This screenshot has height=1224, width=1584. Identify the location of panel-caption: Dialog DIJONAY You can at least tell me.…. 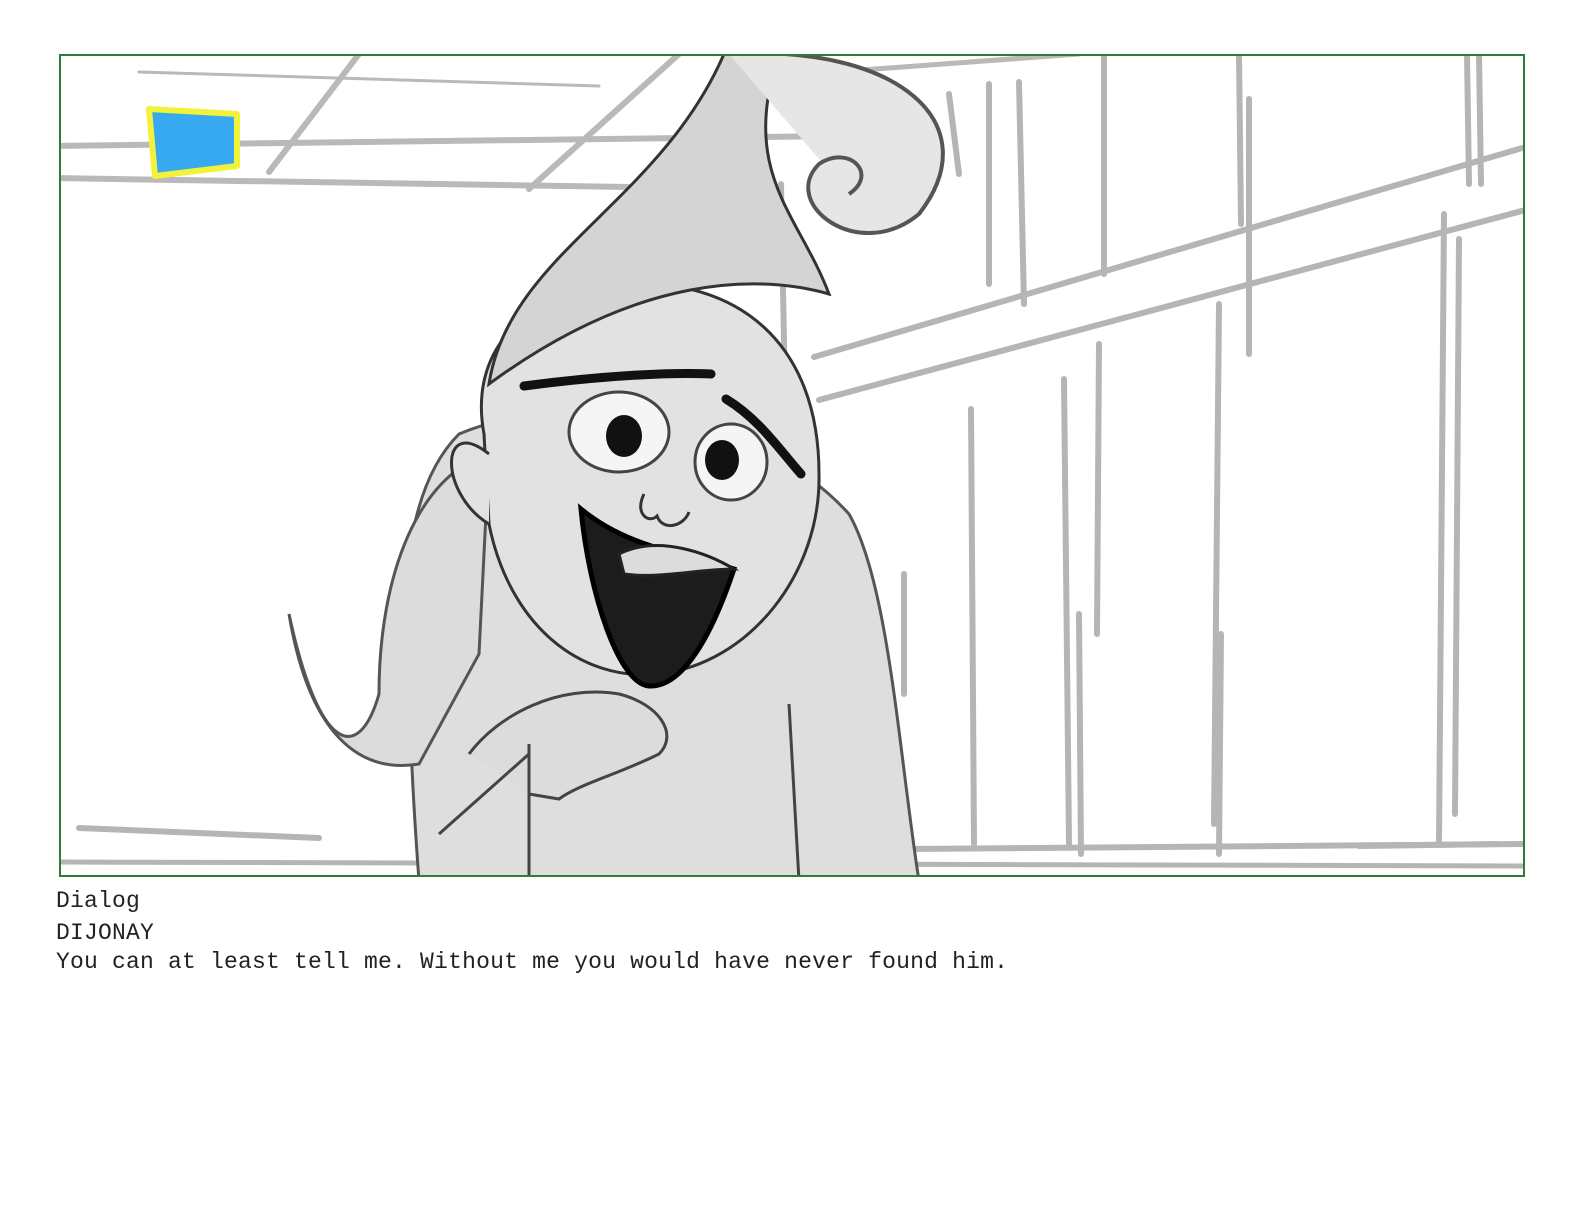
(786, 931).